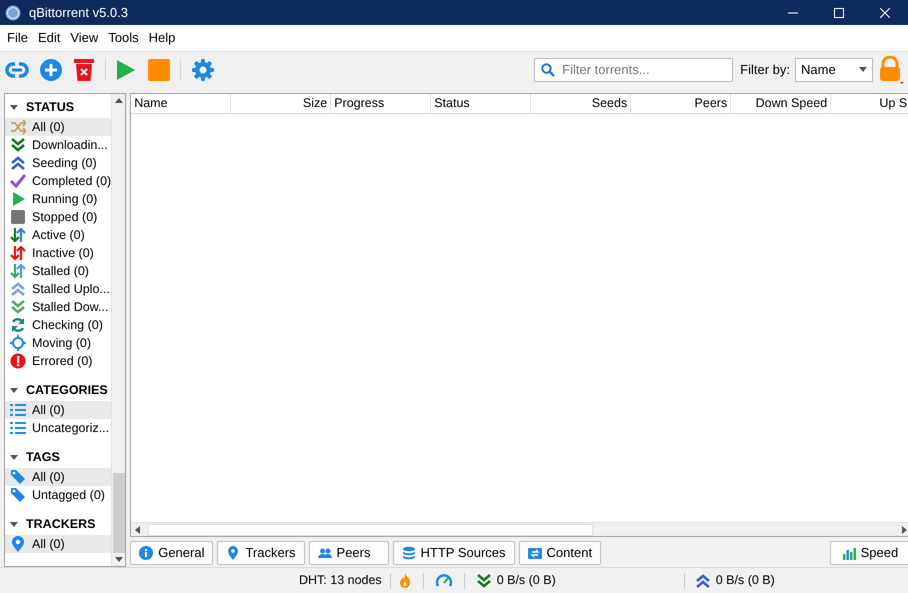  I want to click on scrollbar, so click(118, 330).